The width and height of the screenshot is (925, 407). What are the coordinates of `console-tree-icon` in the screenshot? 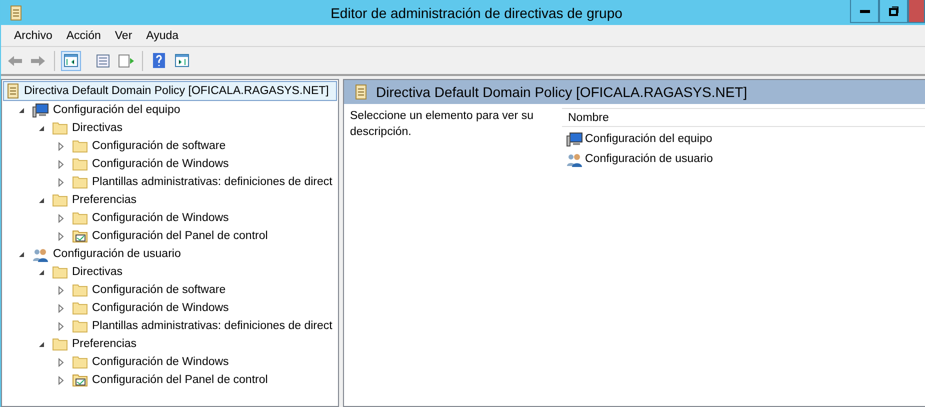 It's located at (71, 60).